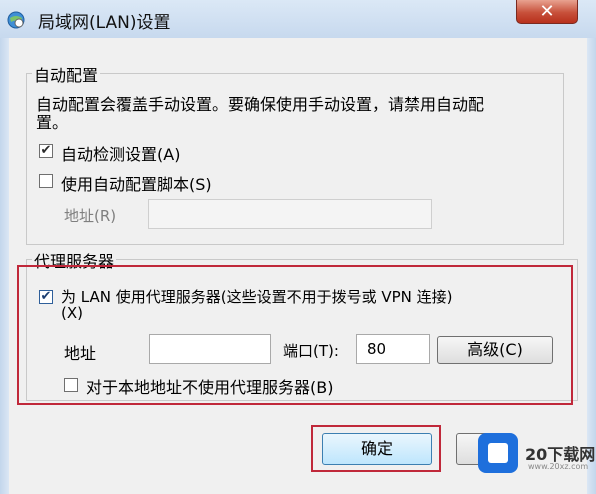  I want to click on auto-detect-label: 自动检测设置(A), so click(121, 154).